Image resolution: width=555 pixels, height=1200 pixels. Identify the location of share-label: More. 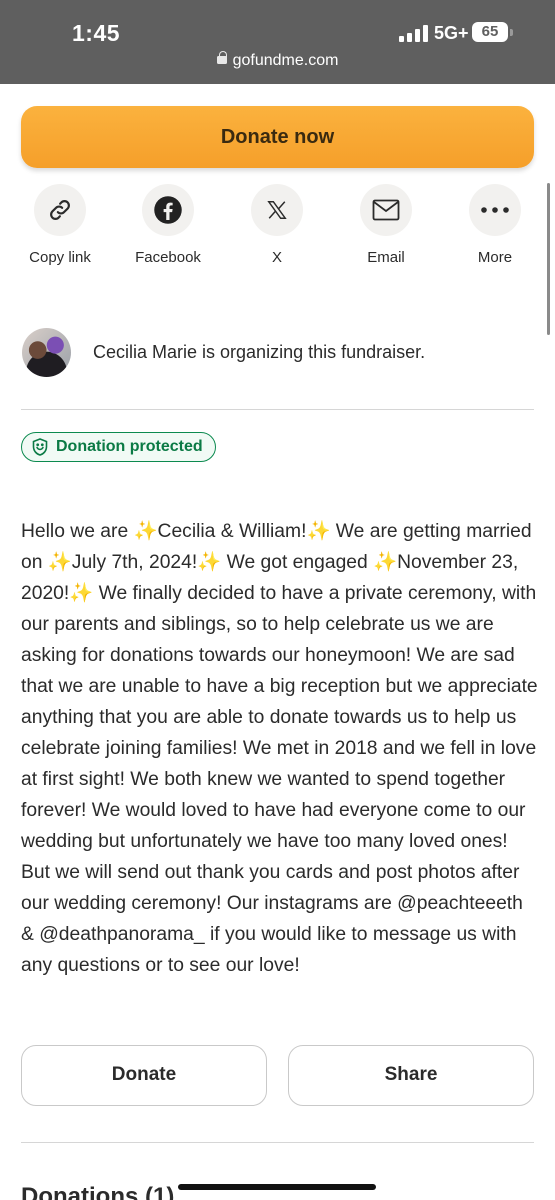
(495, 257).